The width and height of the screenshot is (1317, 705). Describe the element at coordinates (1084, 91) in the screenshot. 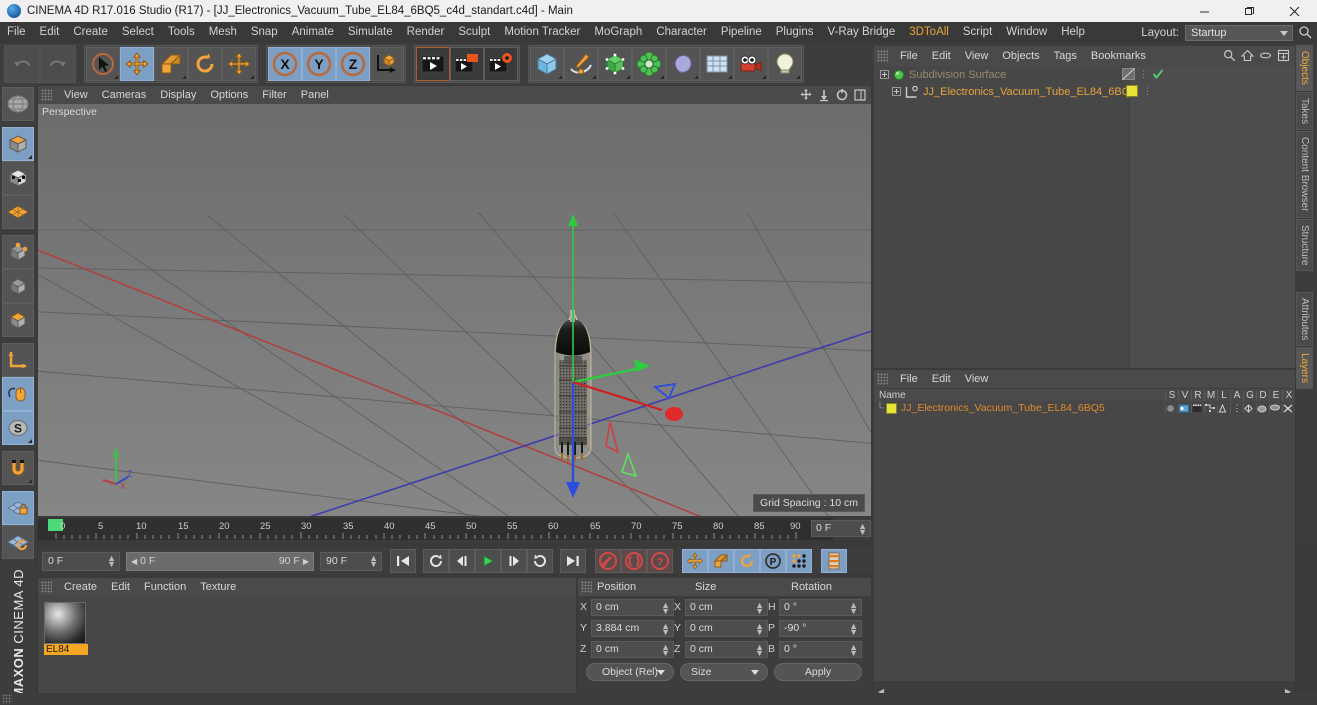

I see `object-row-vacuum-tube: JJ_Electronics_Vacuum_Tube_EL84_6BQ5 ⋮` at that location.